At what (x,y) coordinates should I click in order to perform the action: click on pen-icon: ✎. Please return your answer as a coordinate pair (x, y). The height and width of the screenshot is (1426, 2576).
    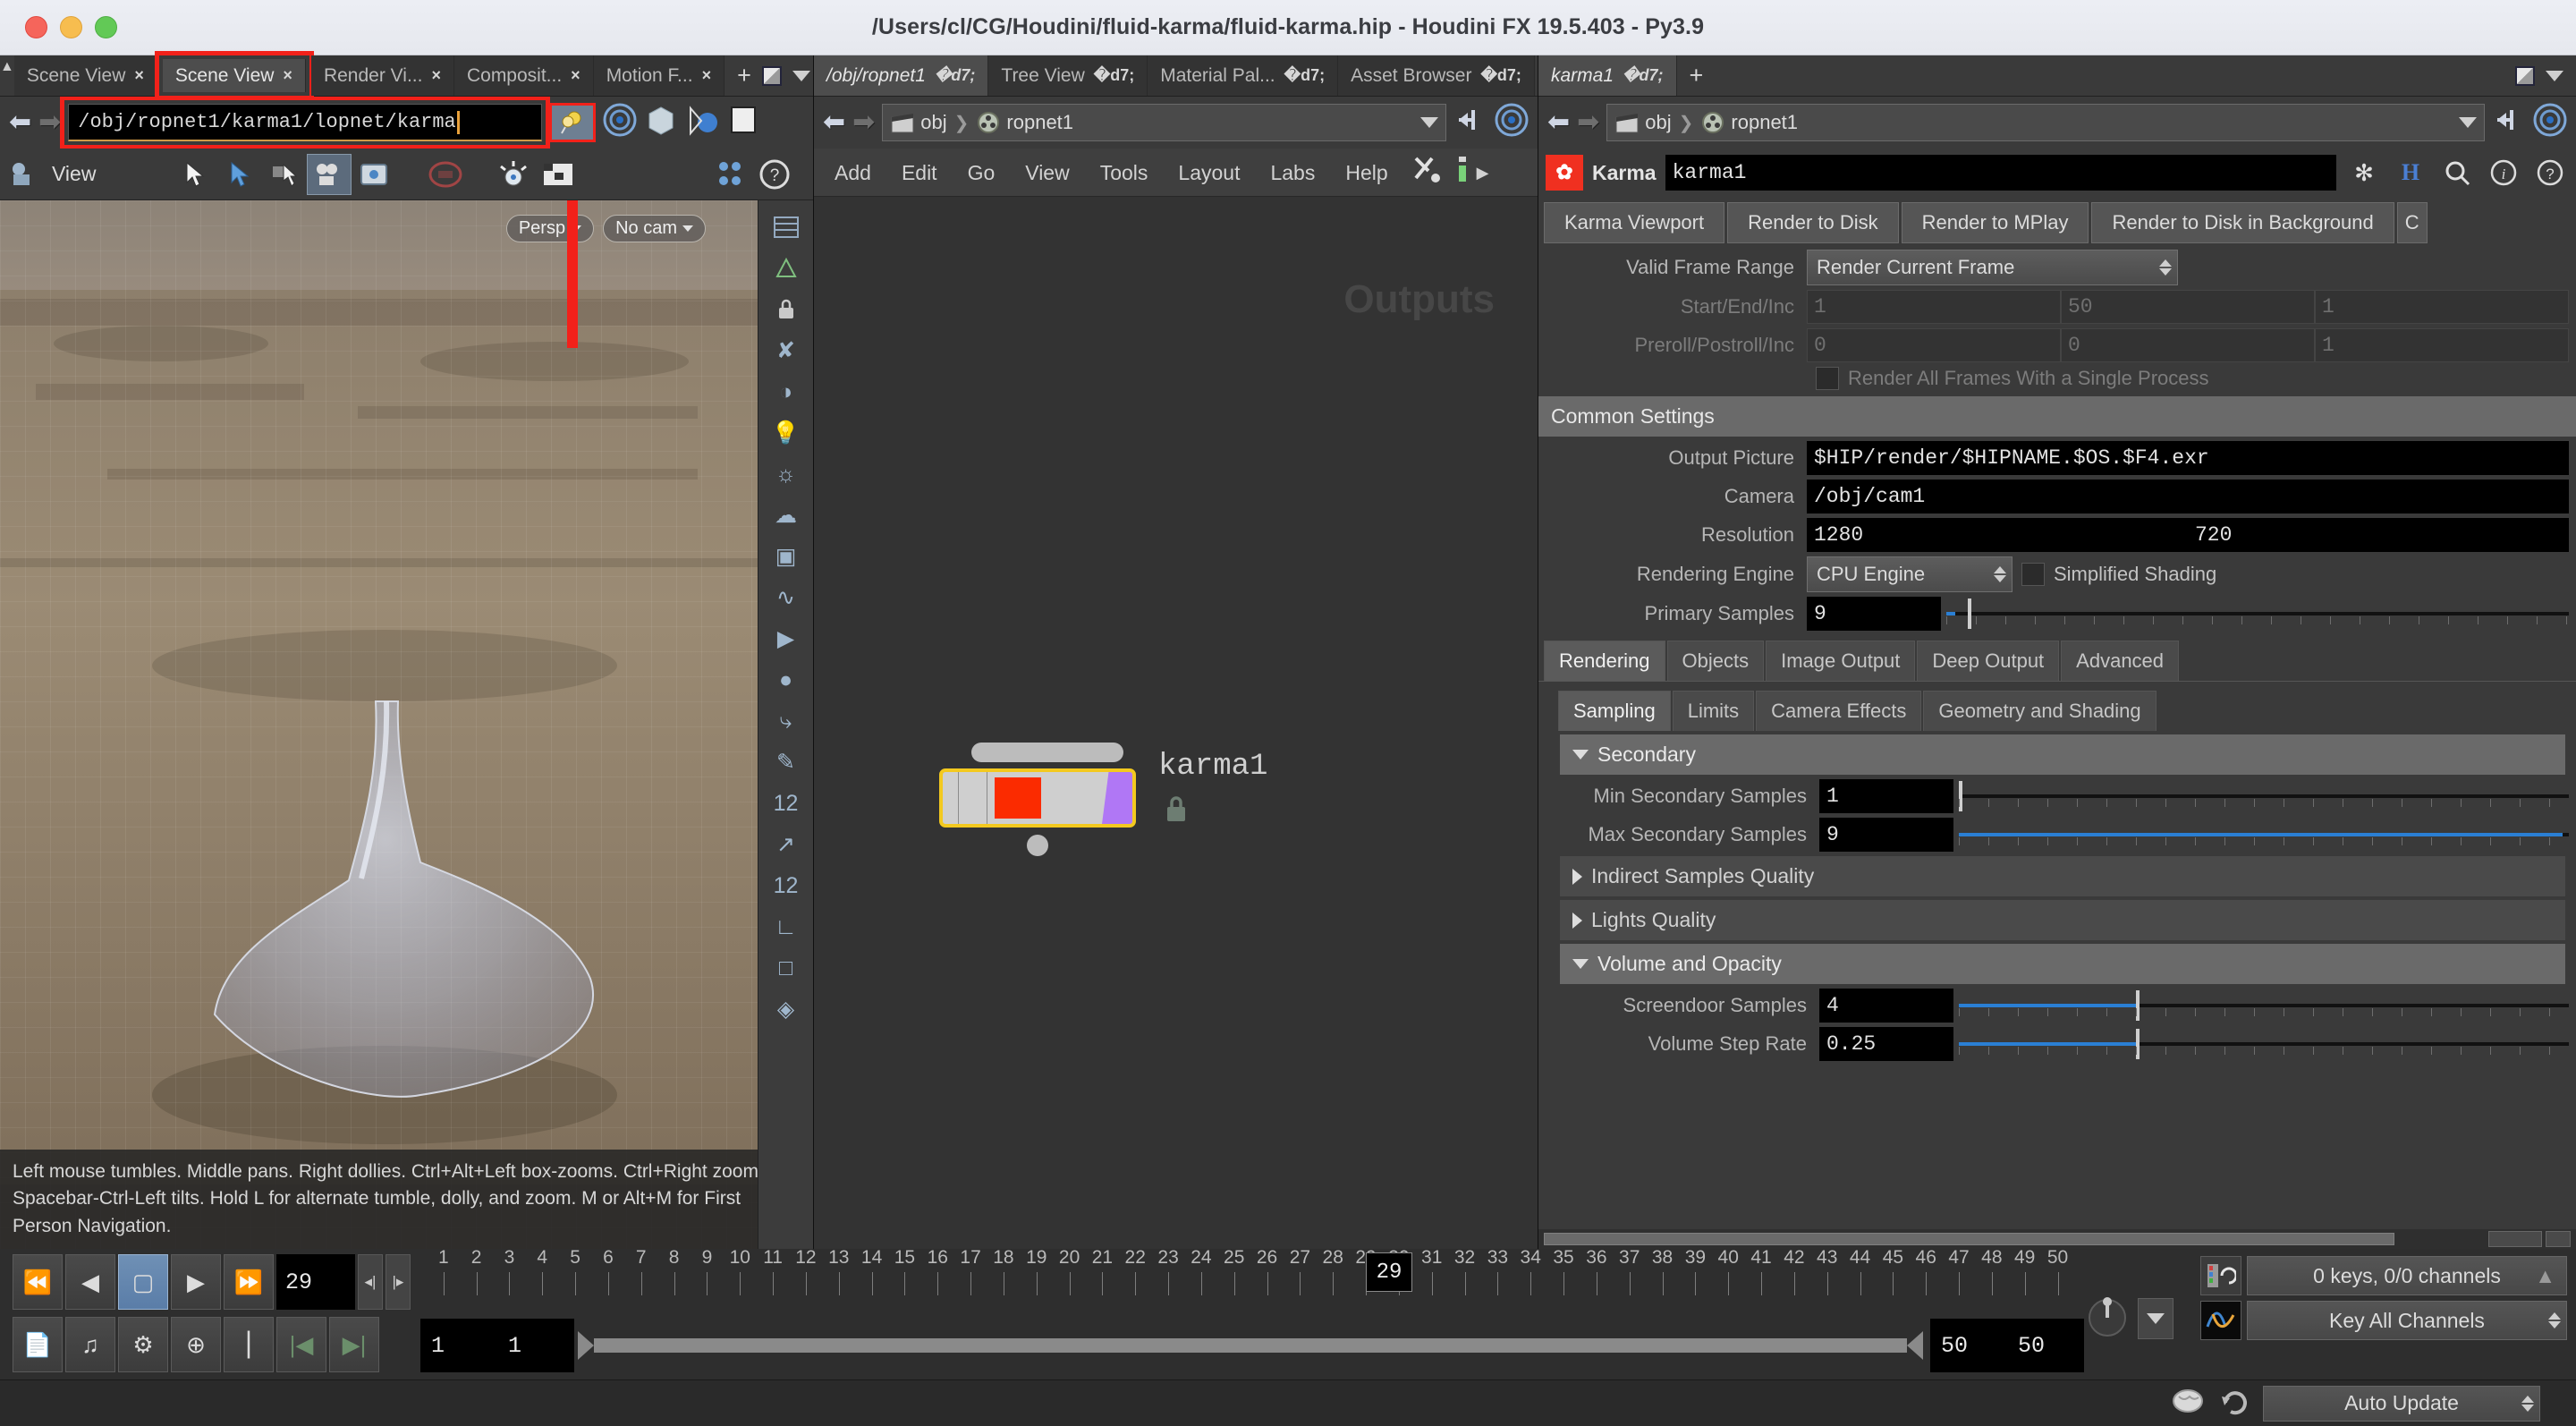
    Looking at the image, I should click on (786, 762).